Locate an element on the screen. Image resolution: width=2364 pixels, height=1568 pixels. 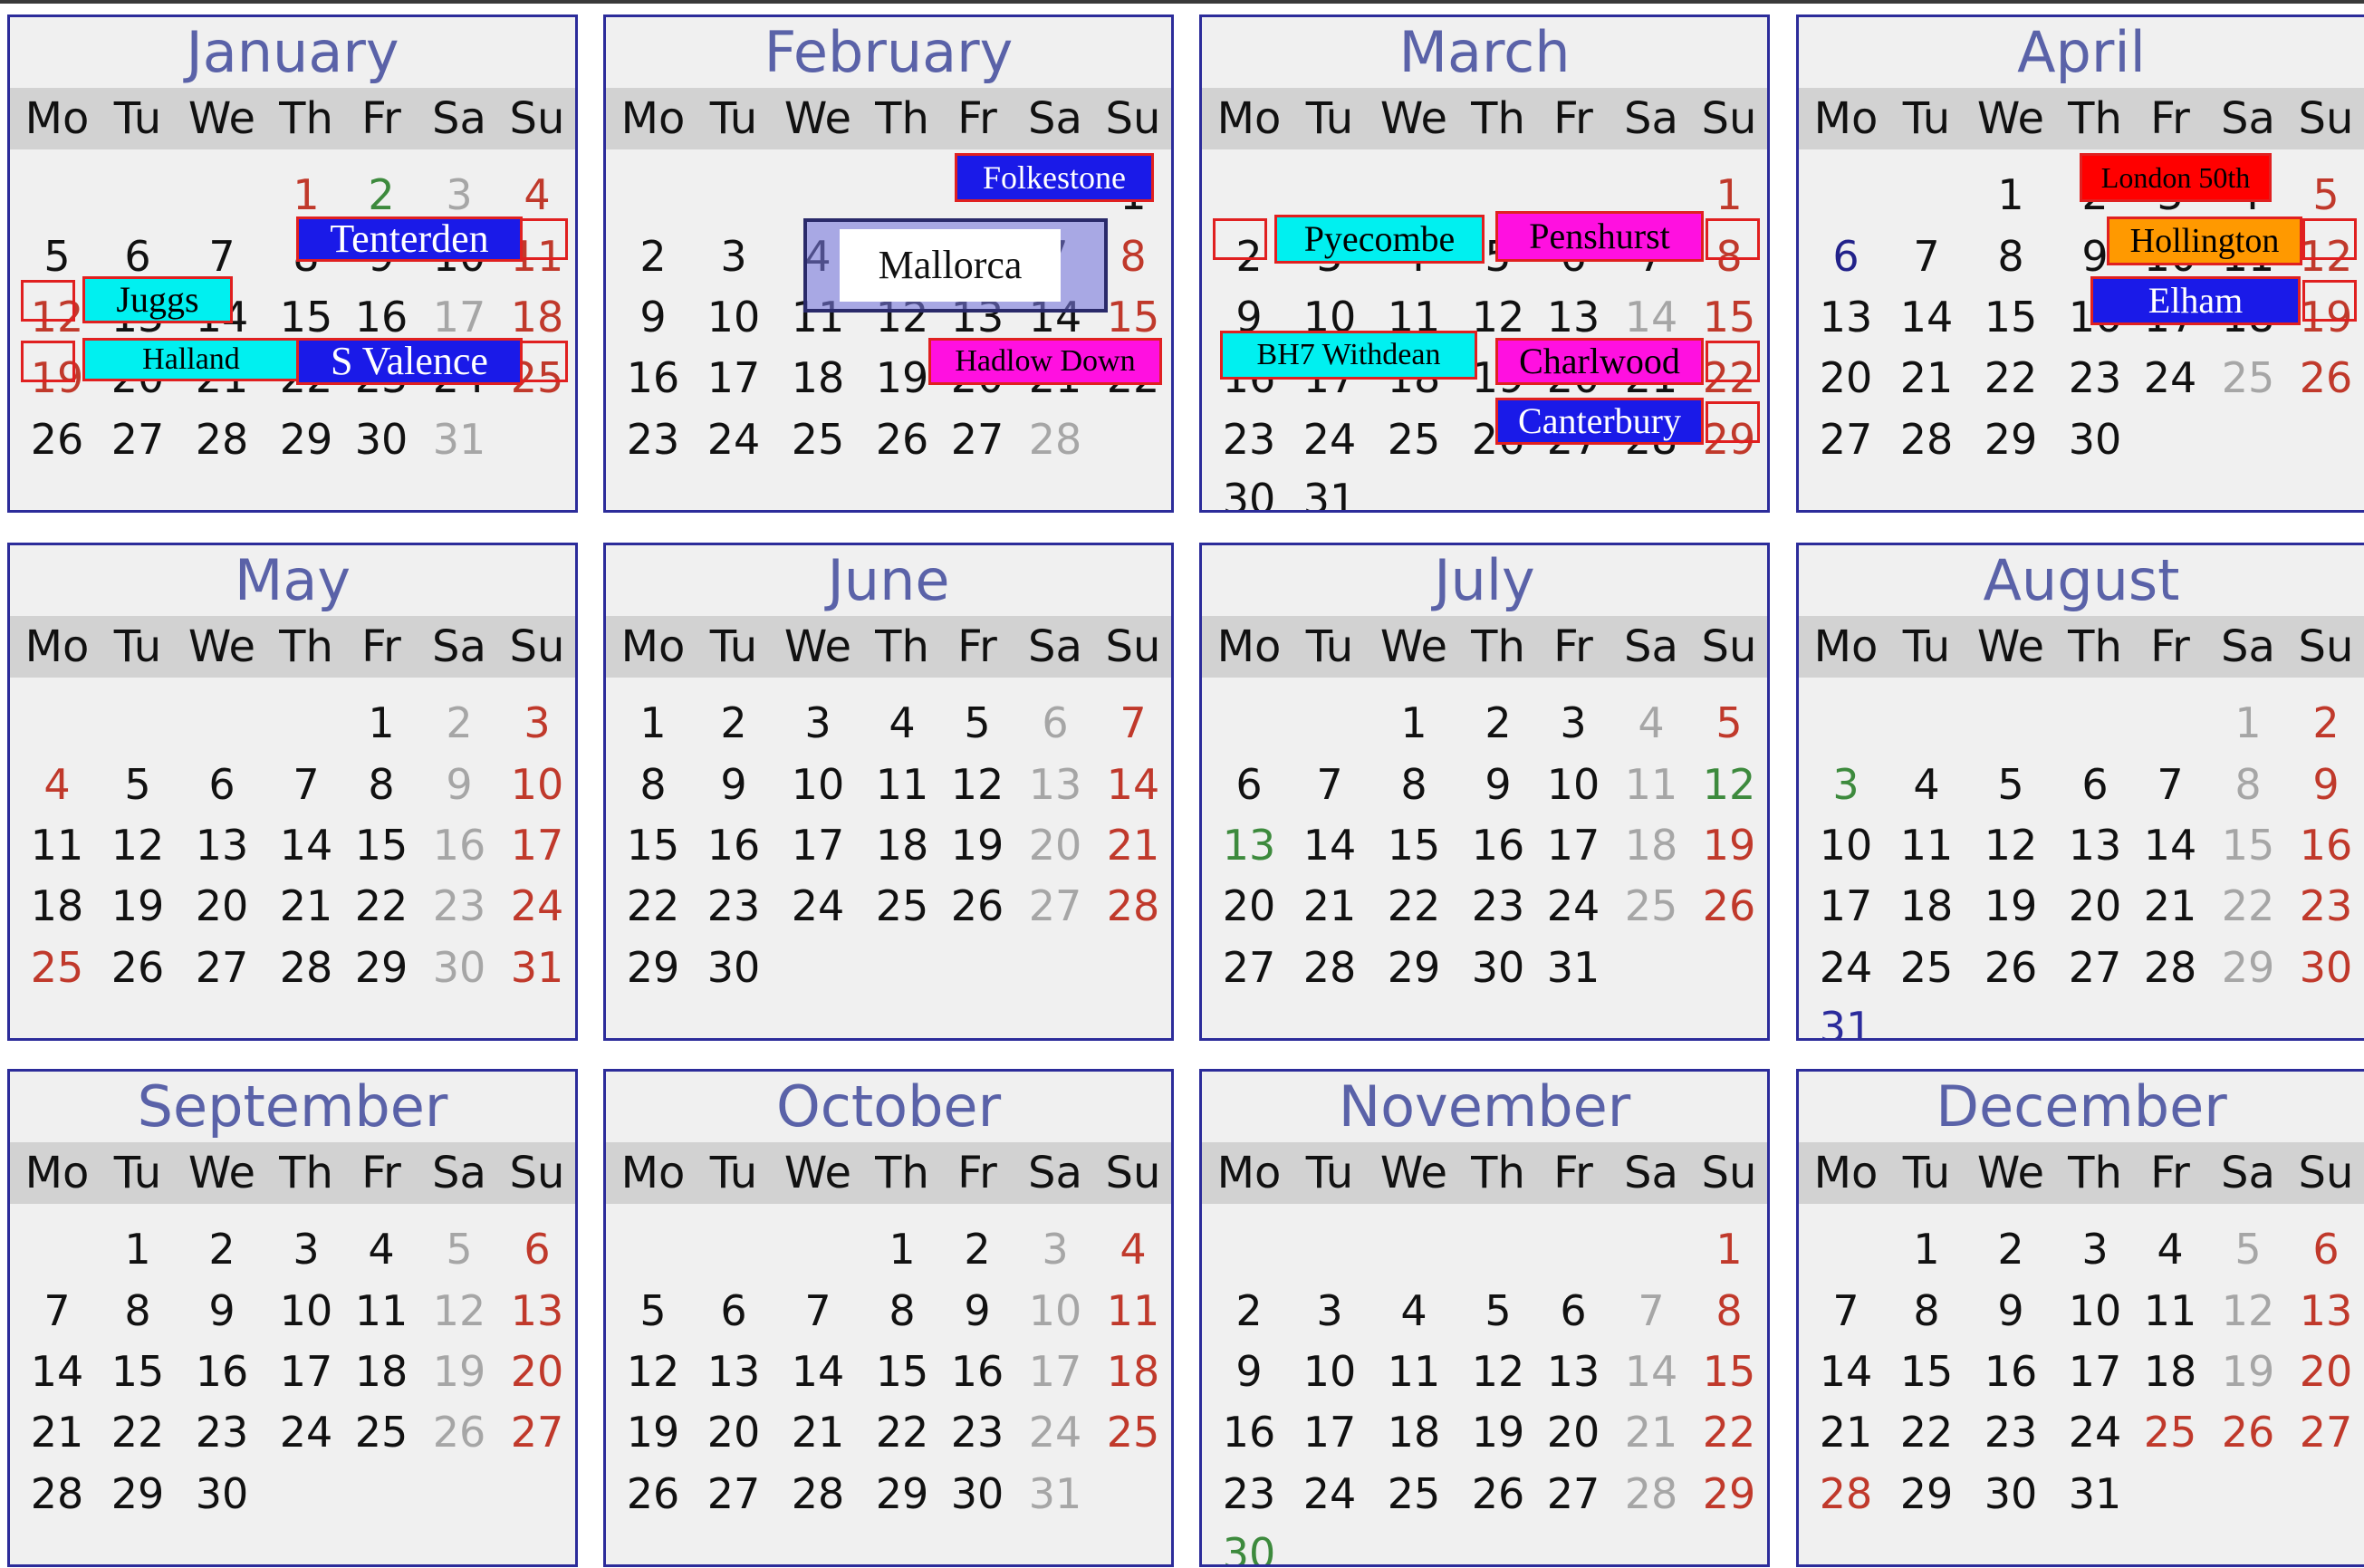
day-cell: 31 is located at coordinates (1846, 1018).